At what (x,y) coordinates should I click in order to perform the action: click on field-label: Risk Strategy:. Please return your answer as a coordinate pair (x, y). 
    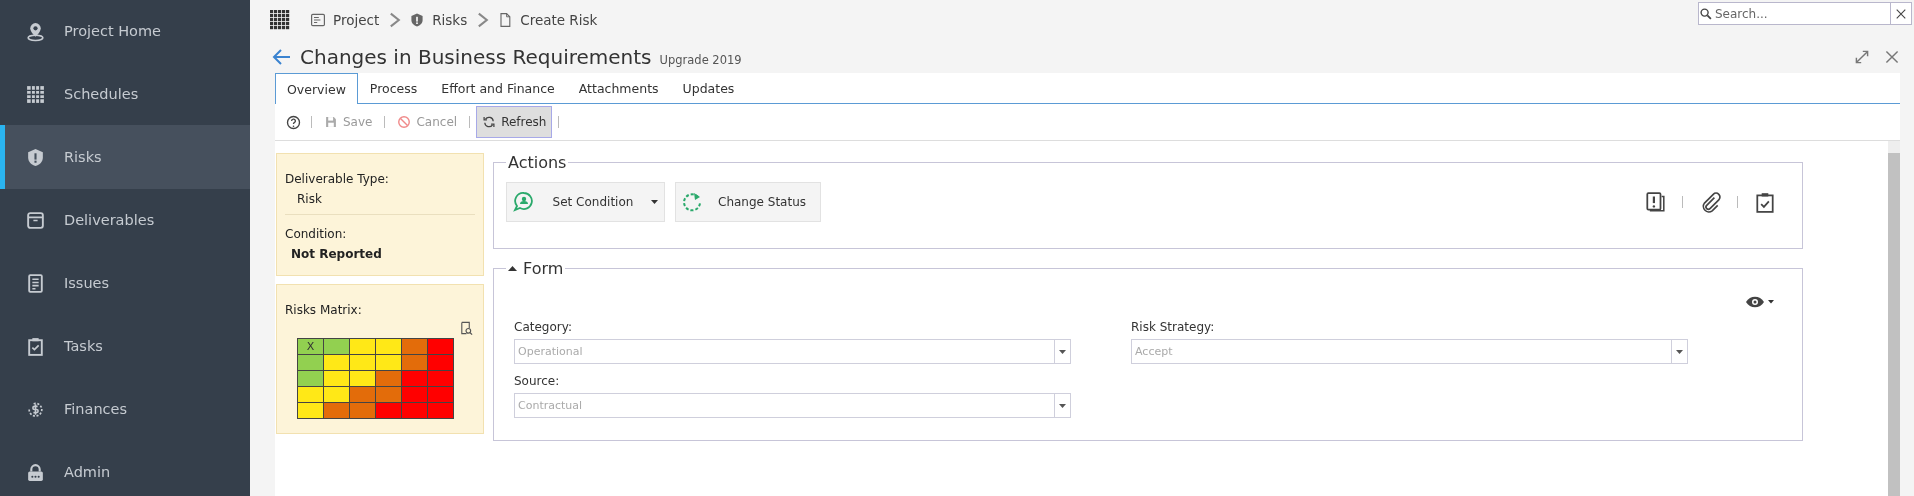
    Looking at the image, I should click on (1173, 327).